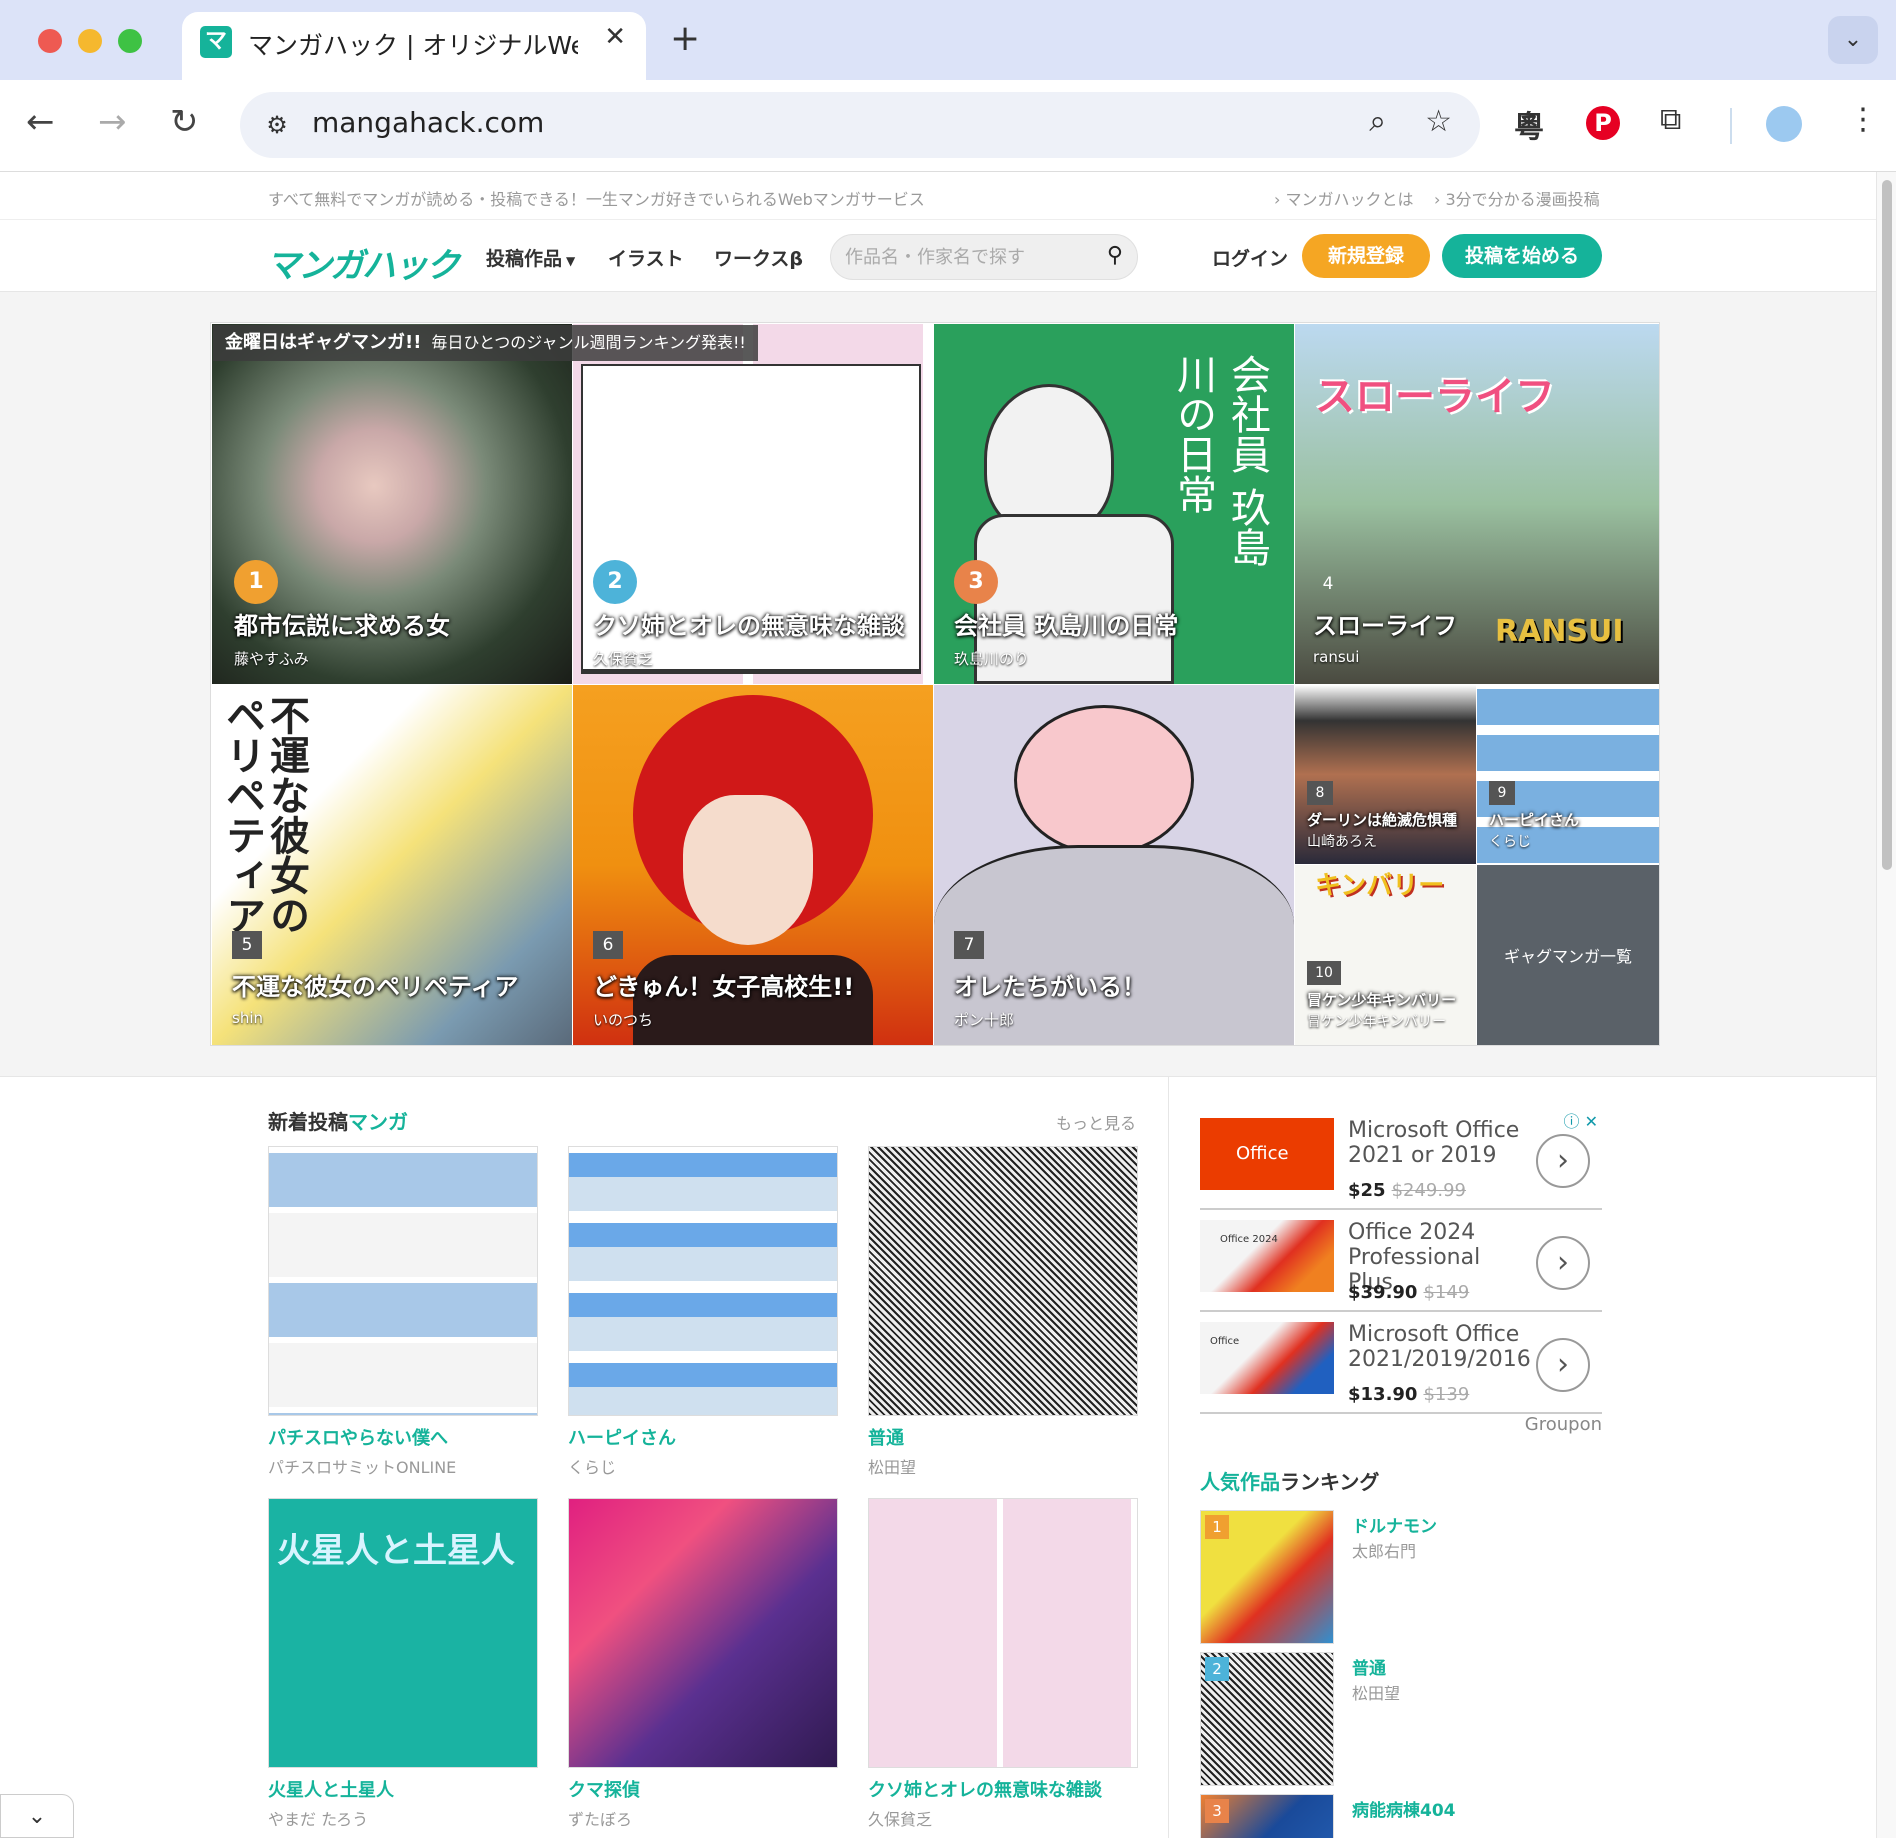 The image size is (1896, 1839). What do you see at coordinates (392, 504) in the screenshot?
I see `ranking-tile-1: 1 都市伝説に求める女 藤やすふみ` at bounding box center [392, 504].